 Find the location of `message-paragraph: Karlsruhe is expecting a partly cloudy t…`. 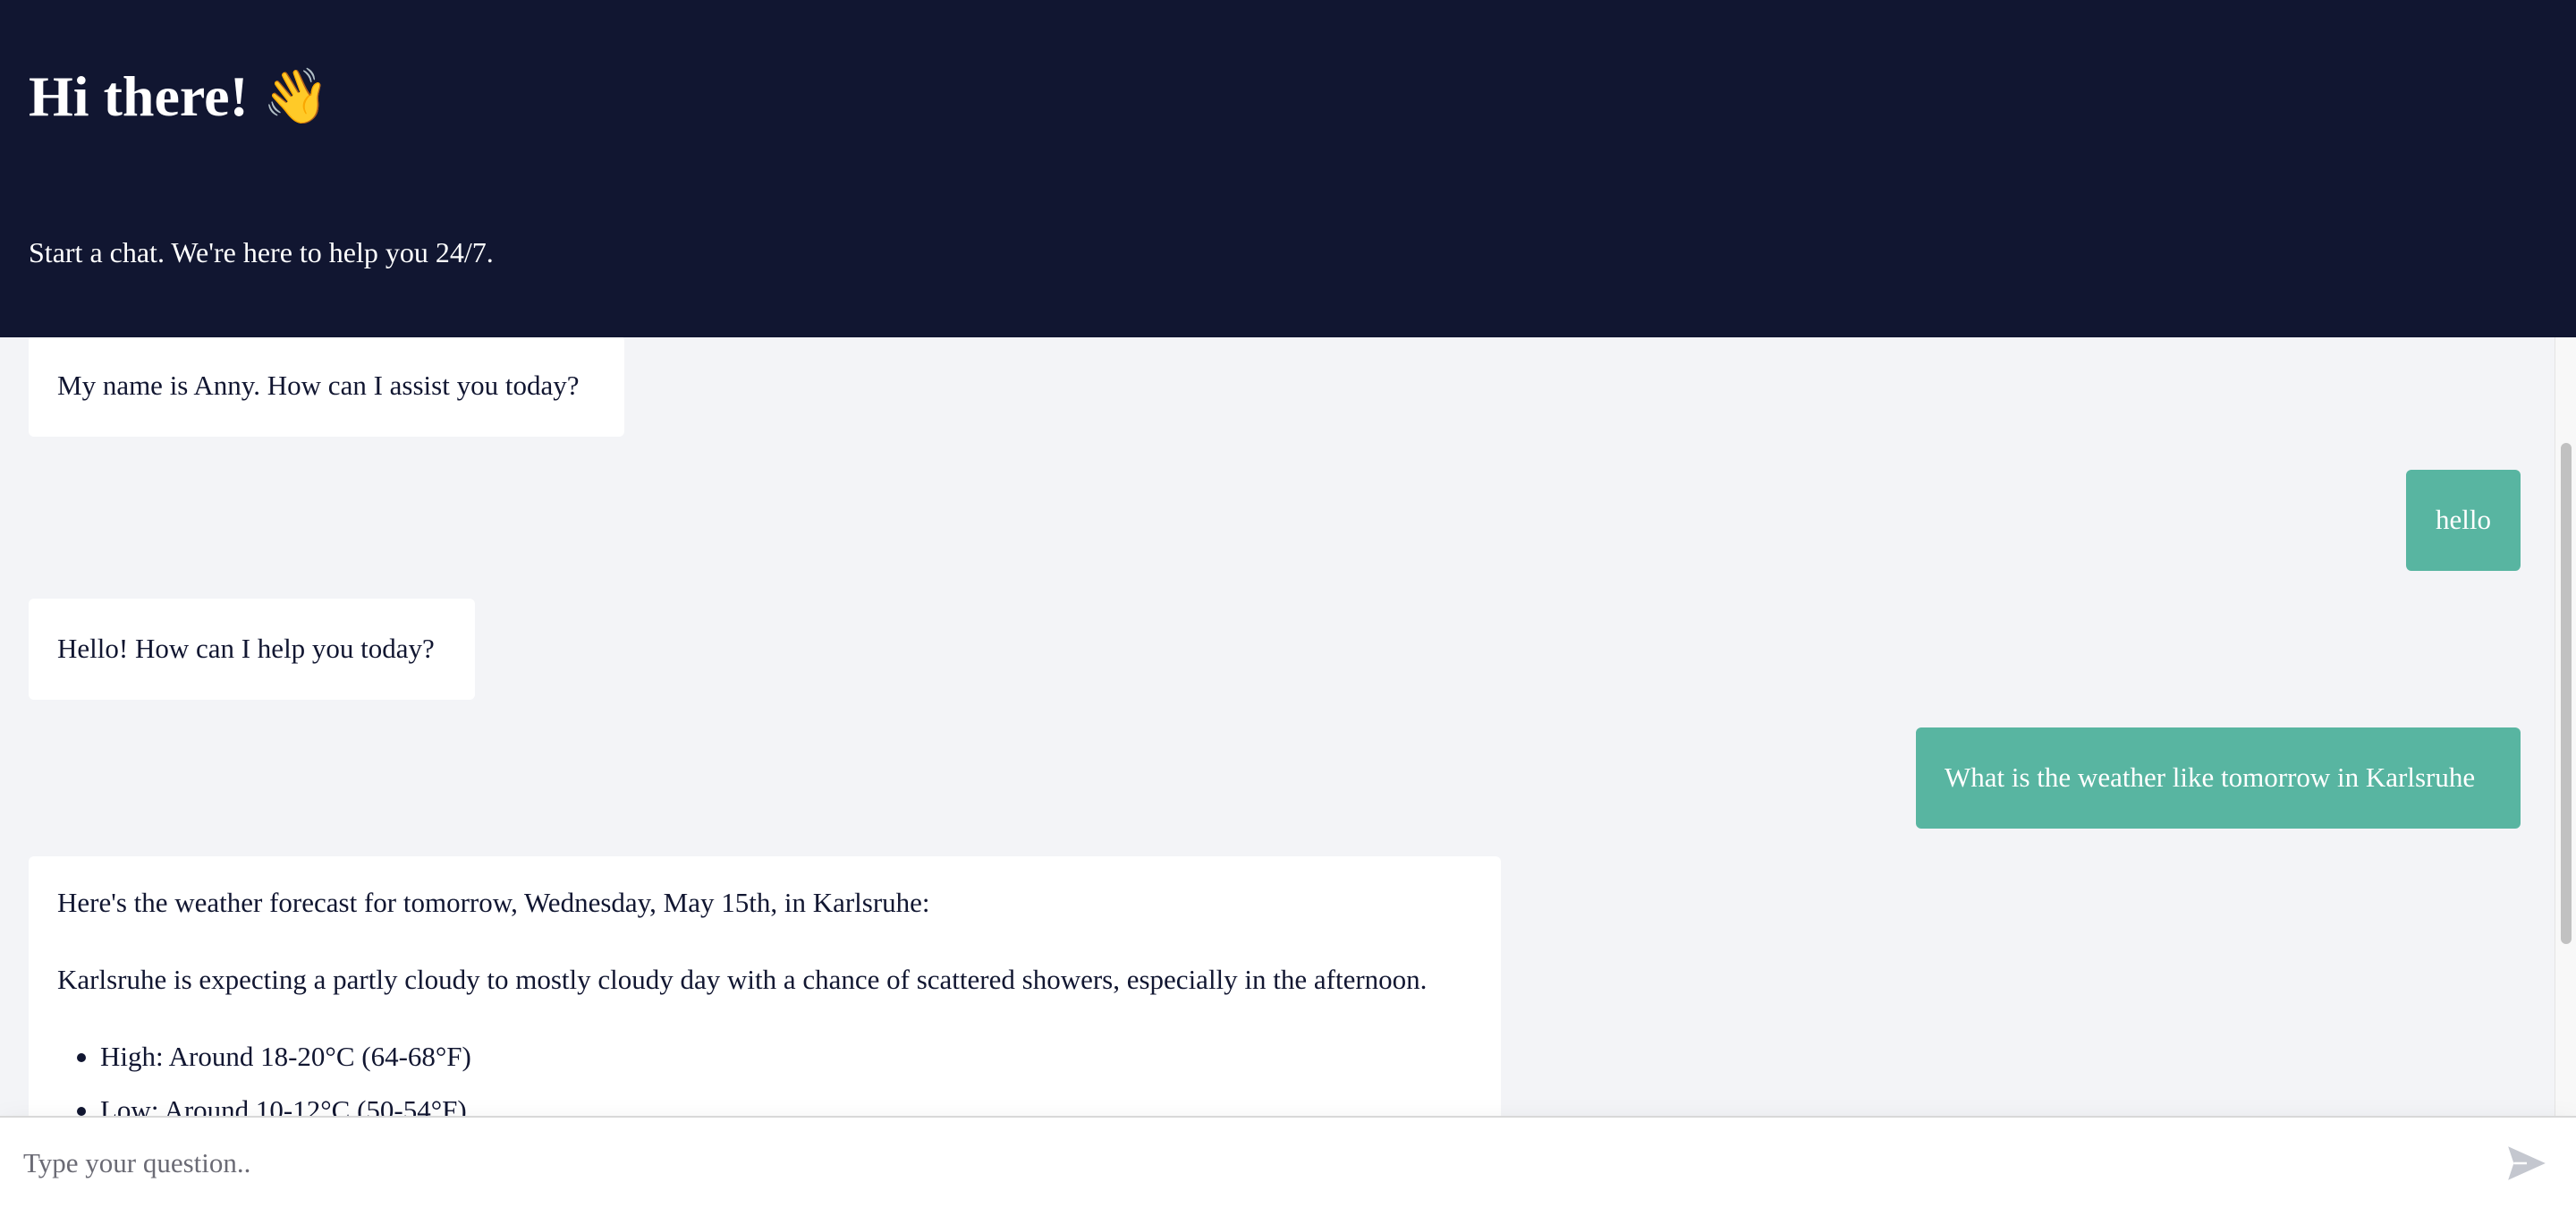

message-paragraph: Karlsruhe is expecting a partly cloudy t… is located at coordinates (742, 979).